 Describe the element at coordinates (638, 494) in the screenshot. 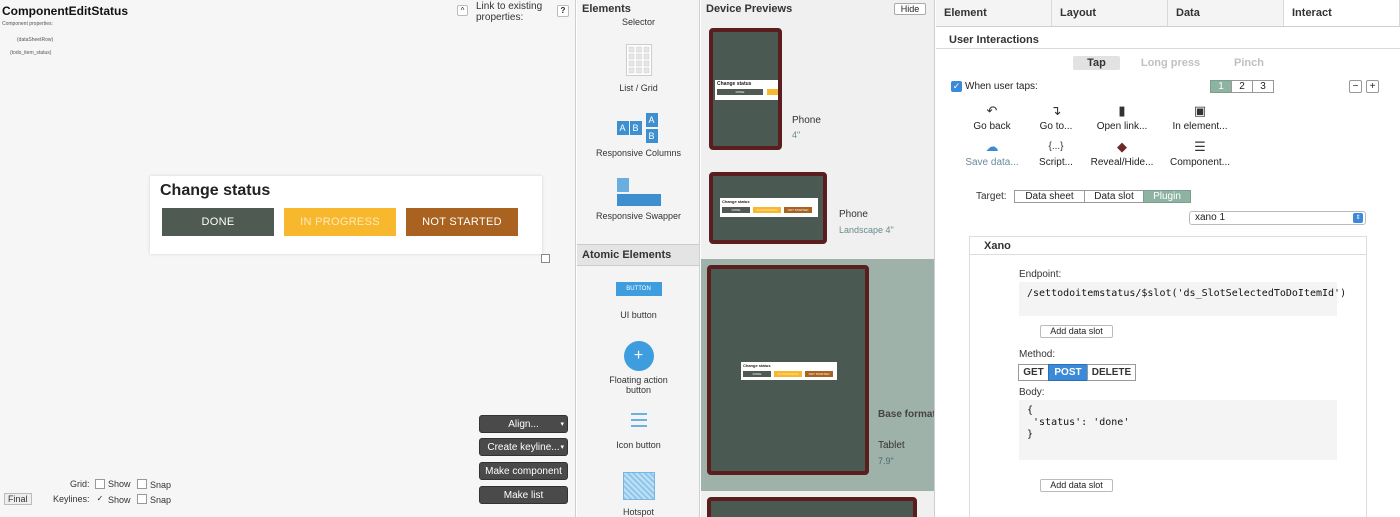

I see `hotspot-item: Hotspot` at that location.